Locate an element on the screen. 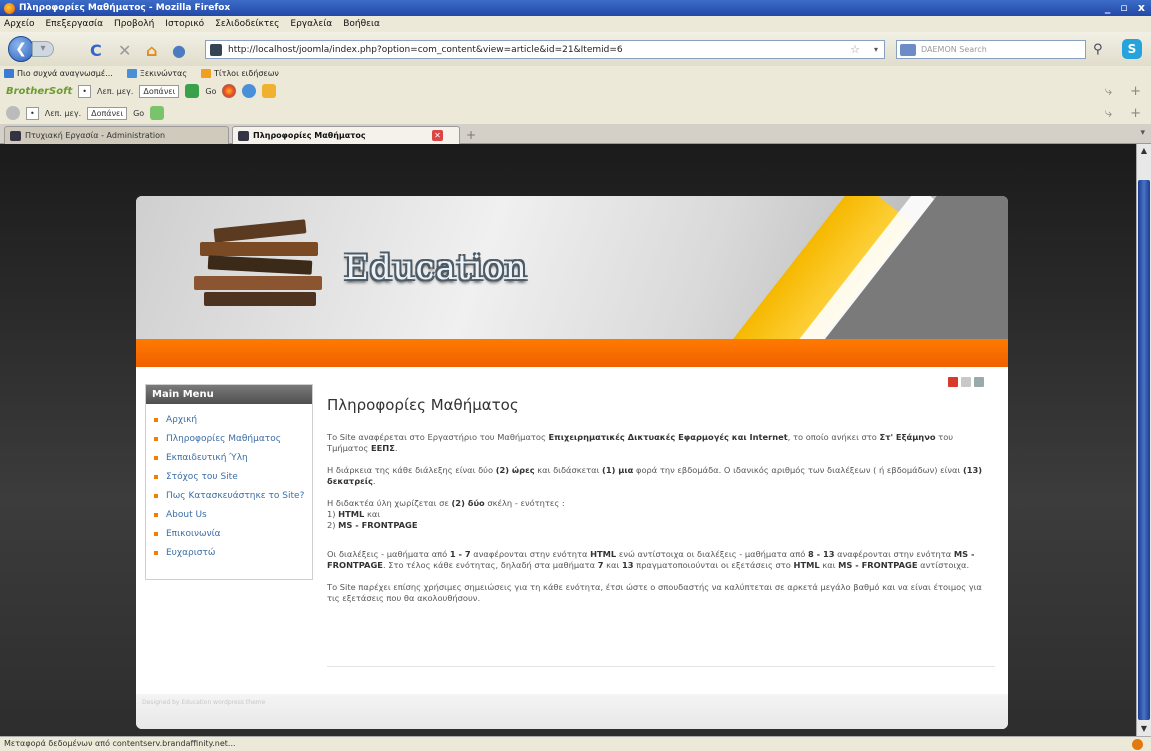  site-favicon is located at coordinates (216, 49).